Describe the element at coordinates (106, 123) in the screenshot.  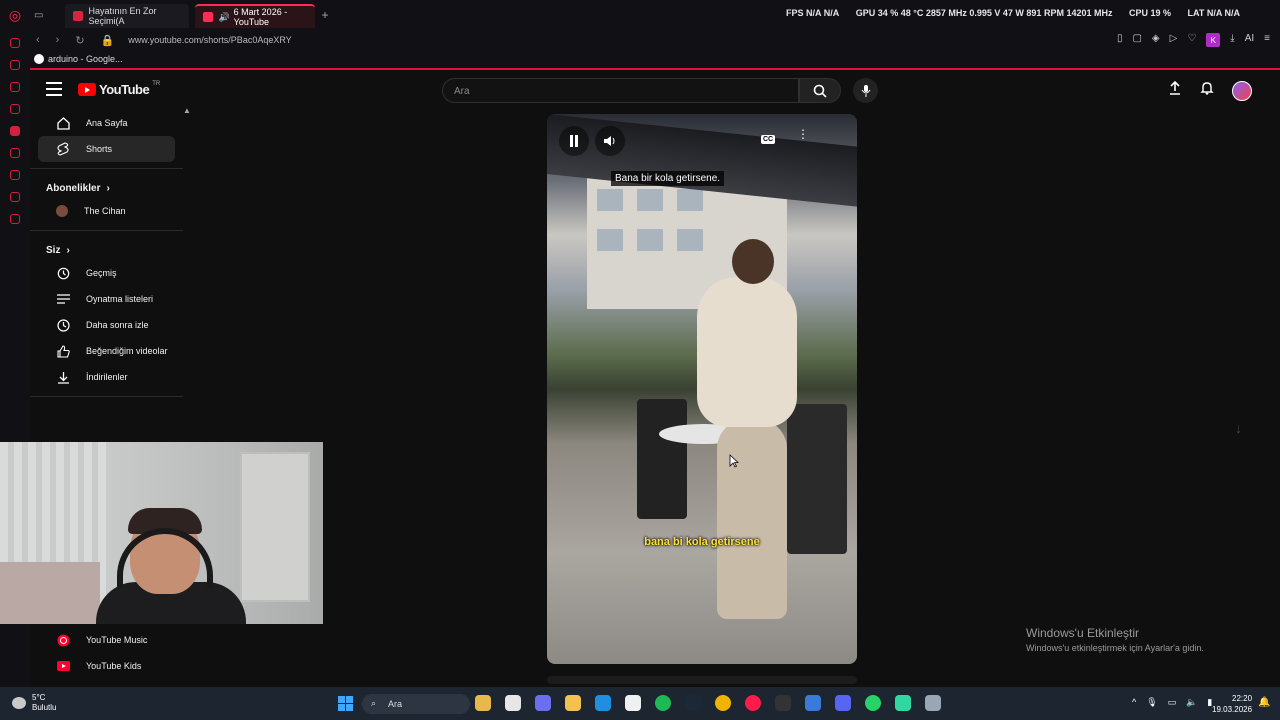
I see `sidebar-item-home: Ana Sayfa` at that location.